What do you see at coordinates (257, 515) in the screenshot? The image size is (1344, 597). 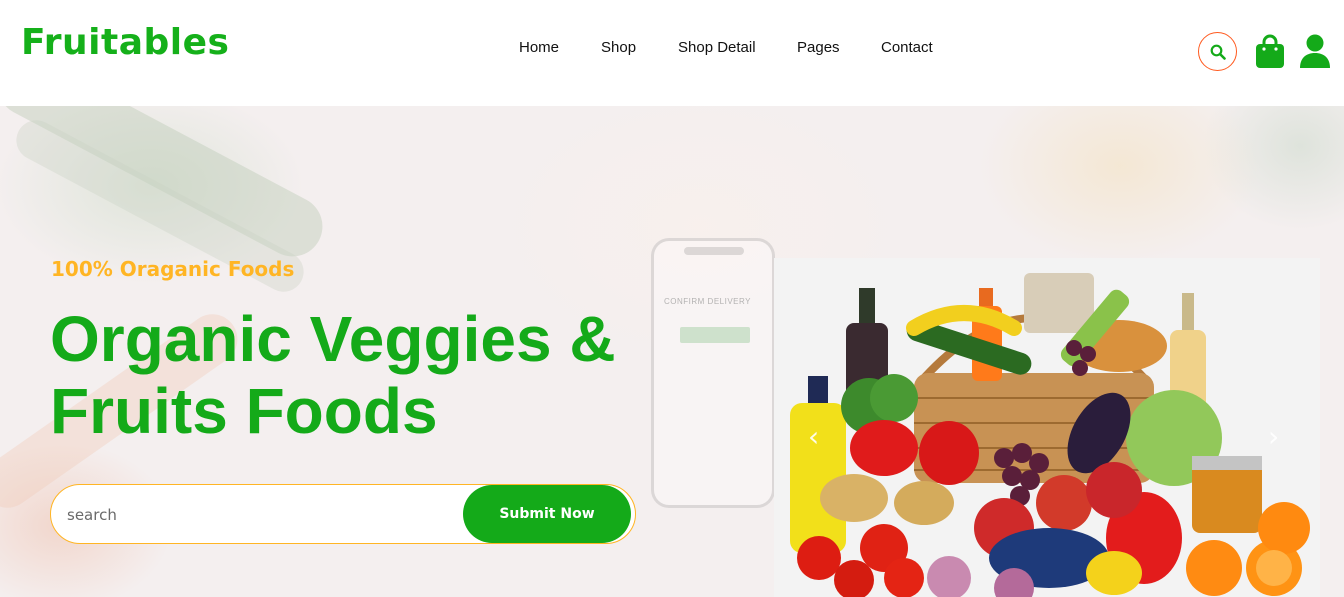 I see `hero-search-input` at bounding box center [257, 515].